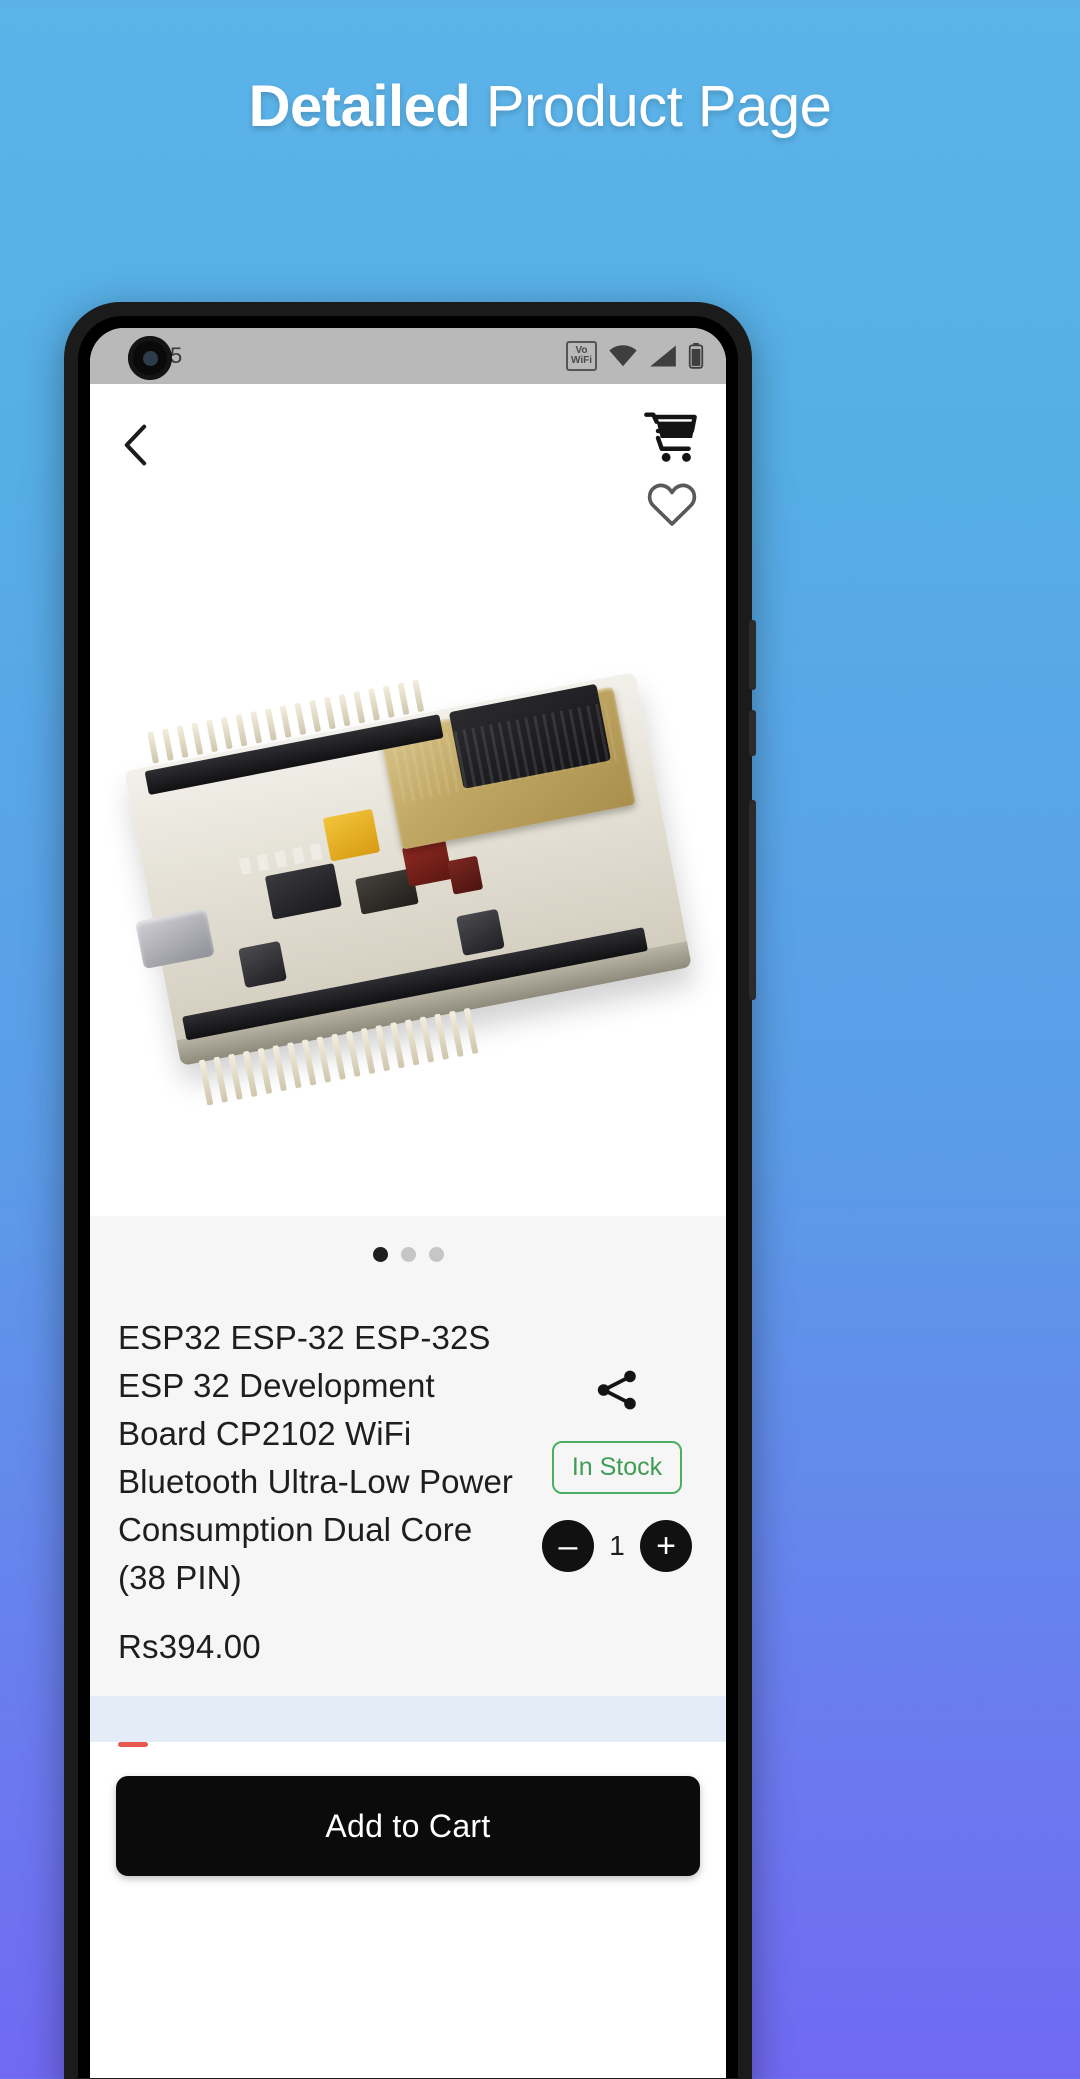  I want to click on usb-connector, so click(175, 939).